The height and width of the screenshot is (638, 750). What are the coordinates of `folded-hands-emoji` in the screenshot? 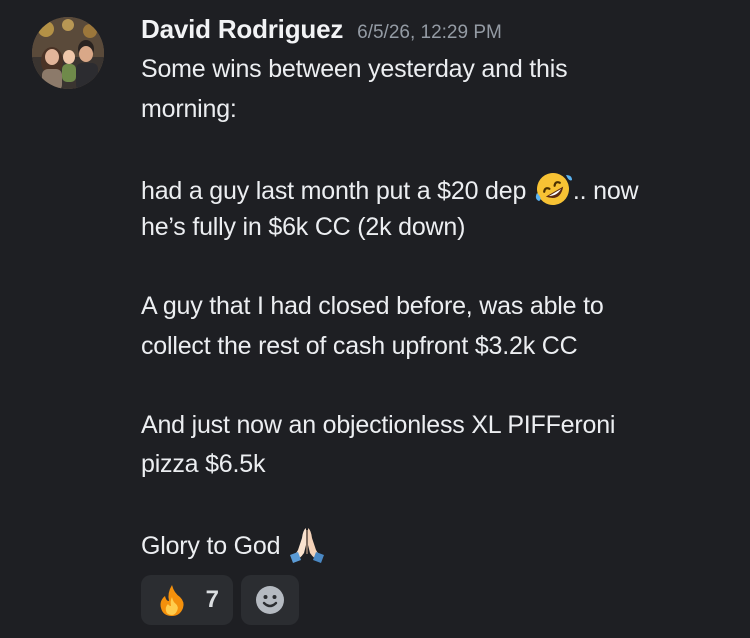 It's located at (307, 544).